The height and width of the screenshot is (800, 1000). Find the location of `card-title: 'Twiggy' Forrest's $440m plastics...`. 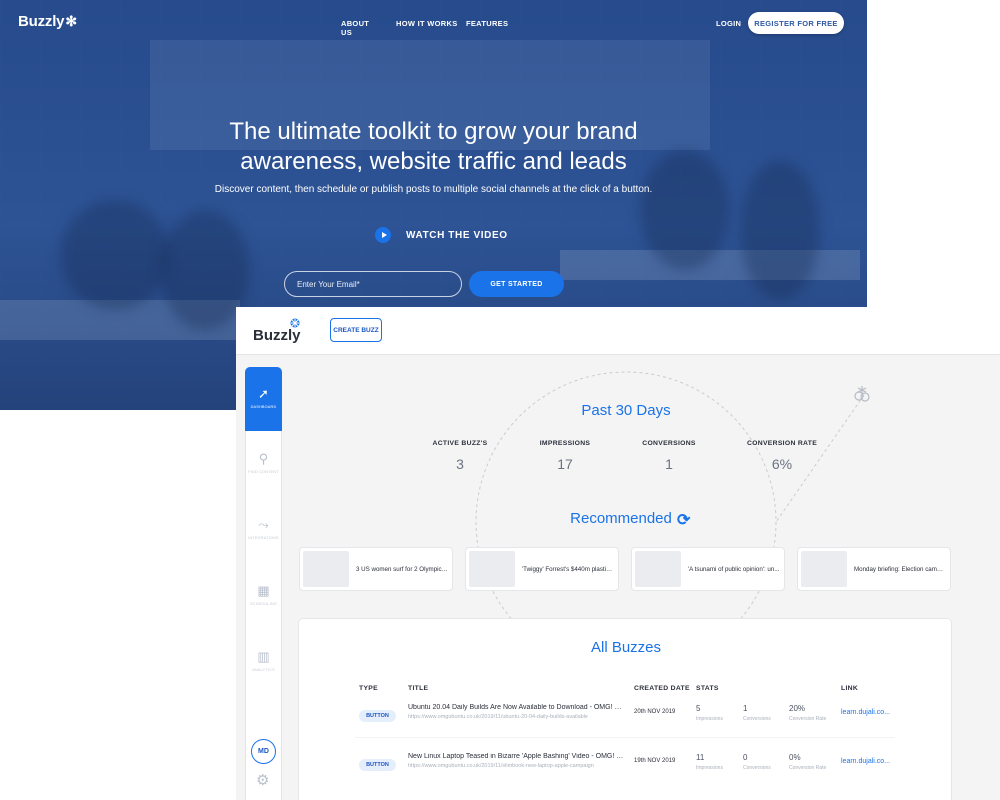

card-title: 'Twiggy' Forrest's $440m plastics... is located at coordinates (568, 569).